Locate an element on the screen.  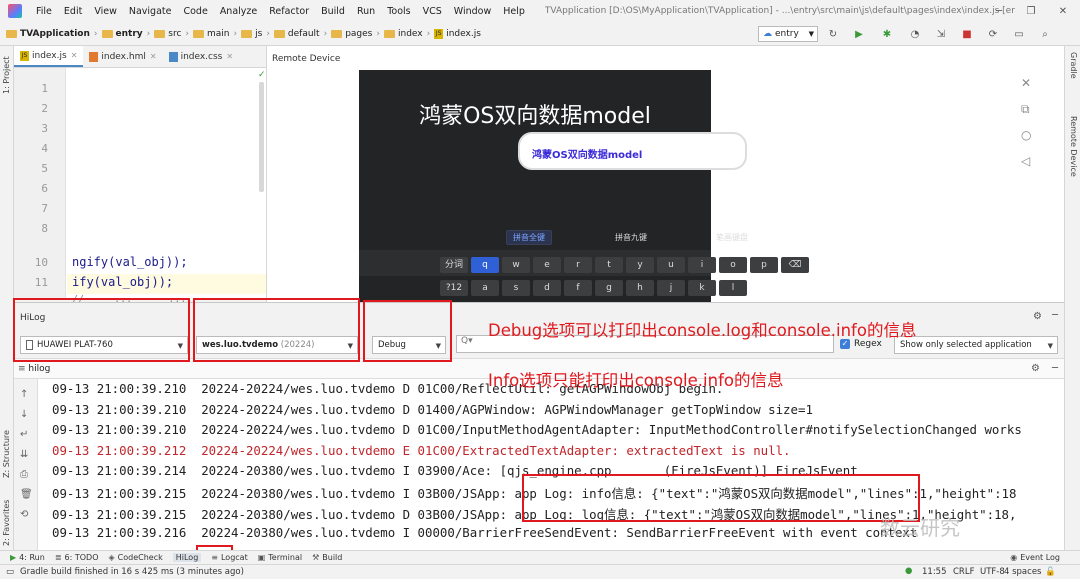
debug-icon: ✱ is located at coordinates (887, 34).